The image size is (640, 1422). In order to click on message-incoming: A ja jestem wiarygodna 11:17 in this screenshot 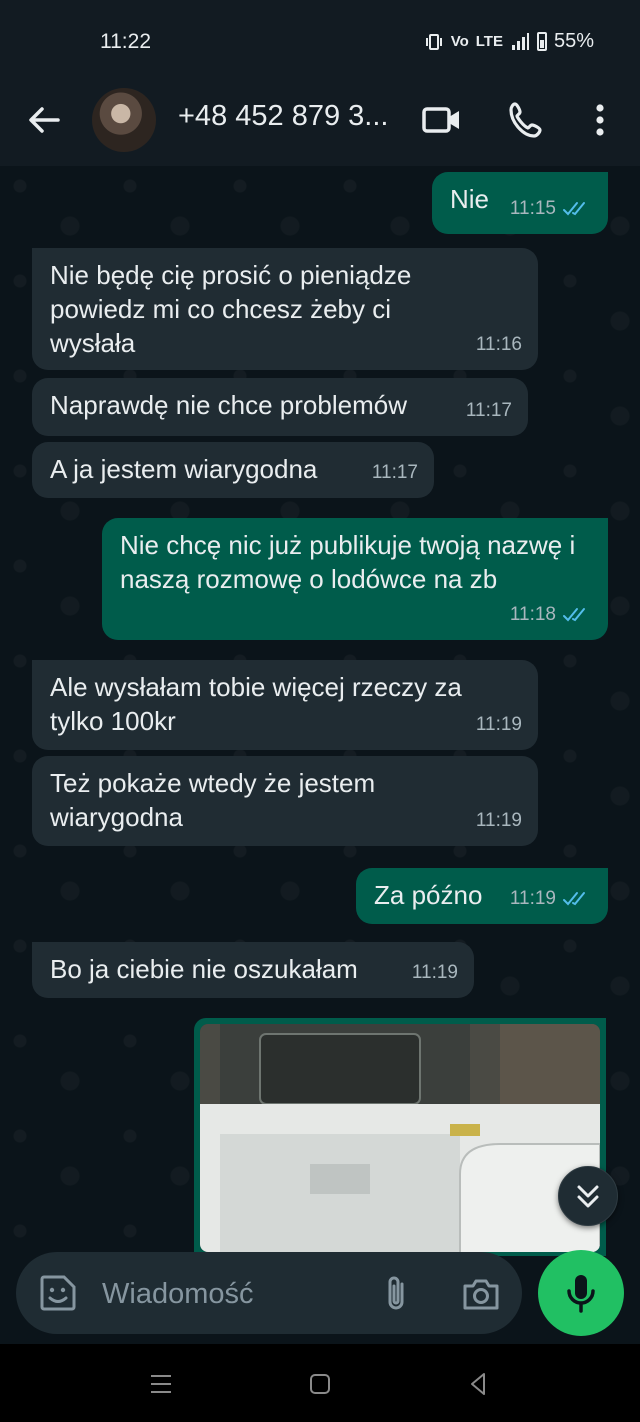, I will do `click(233, 470)`.